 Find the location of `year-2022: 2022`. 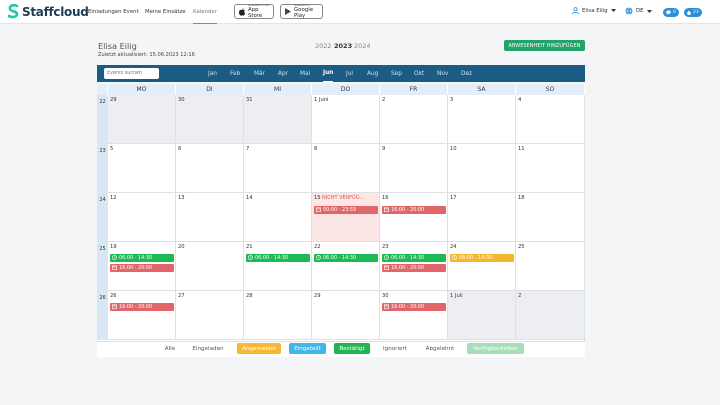

year-2022: 2022 is located at coordinates (323, 46).